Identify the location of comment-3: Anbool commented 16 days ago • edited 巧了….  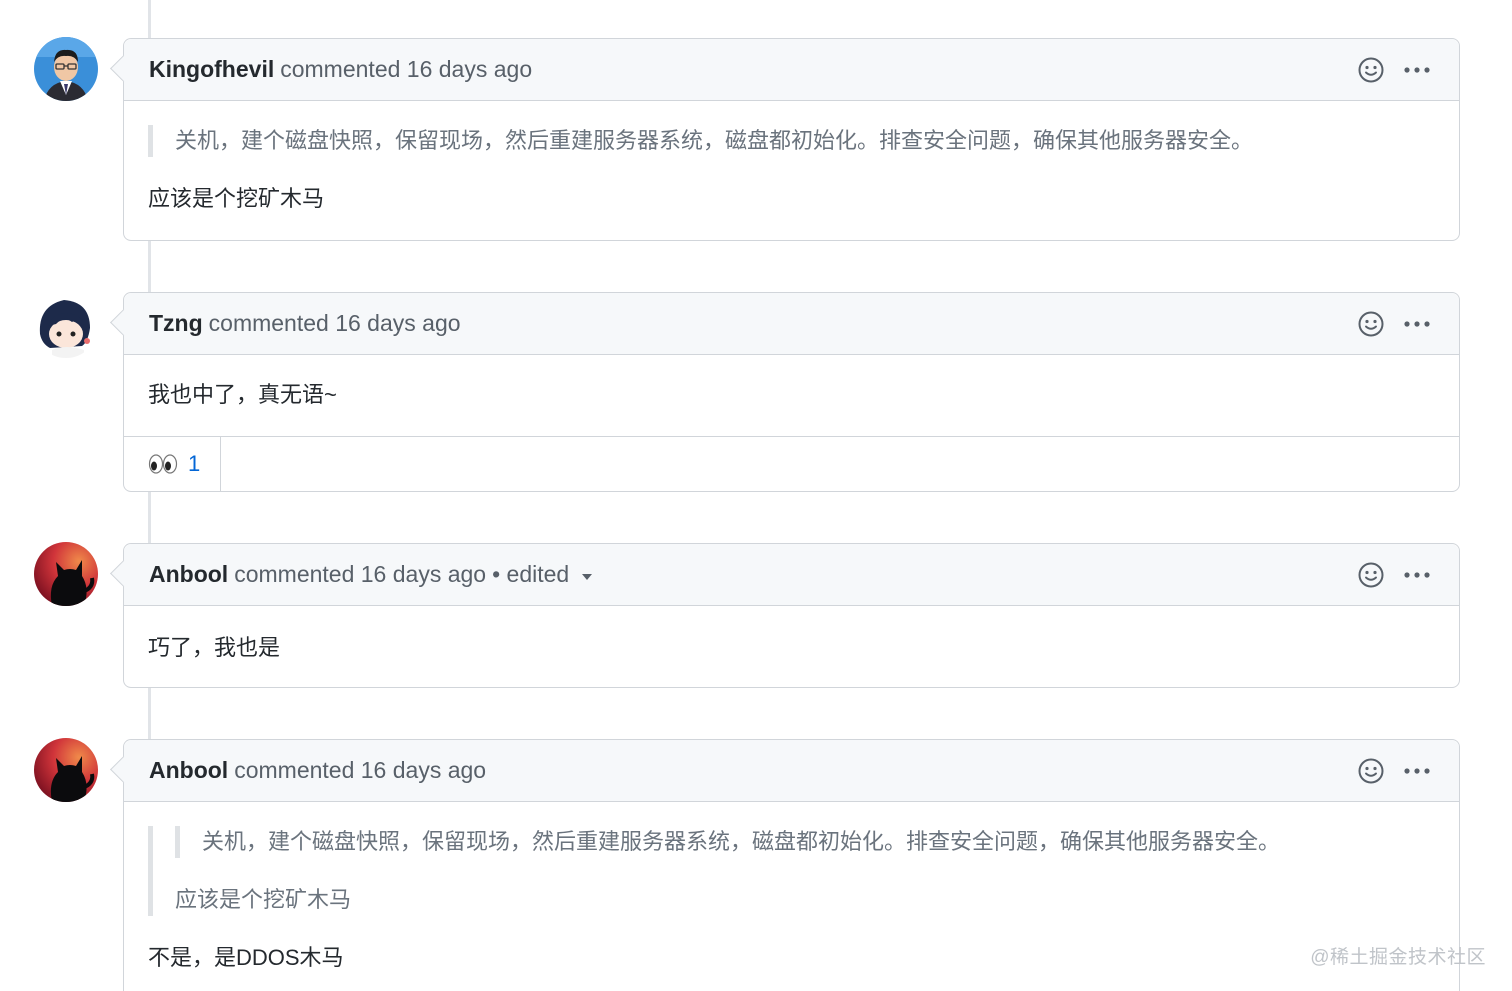
(791, 615).